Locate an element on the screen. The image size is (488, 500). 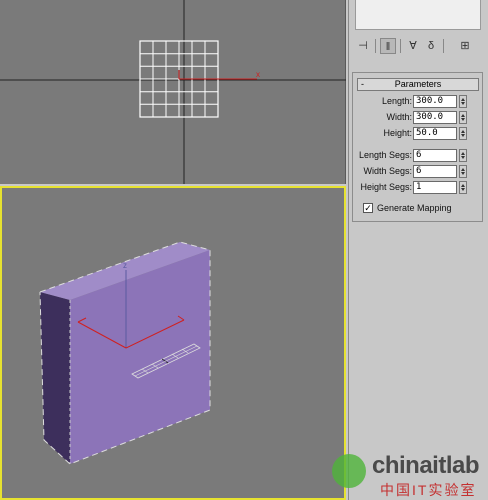
height-segs-label: Height Segs: is located at coordinates (386, 187).